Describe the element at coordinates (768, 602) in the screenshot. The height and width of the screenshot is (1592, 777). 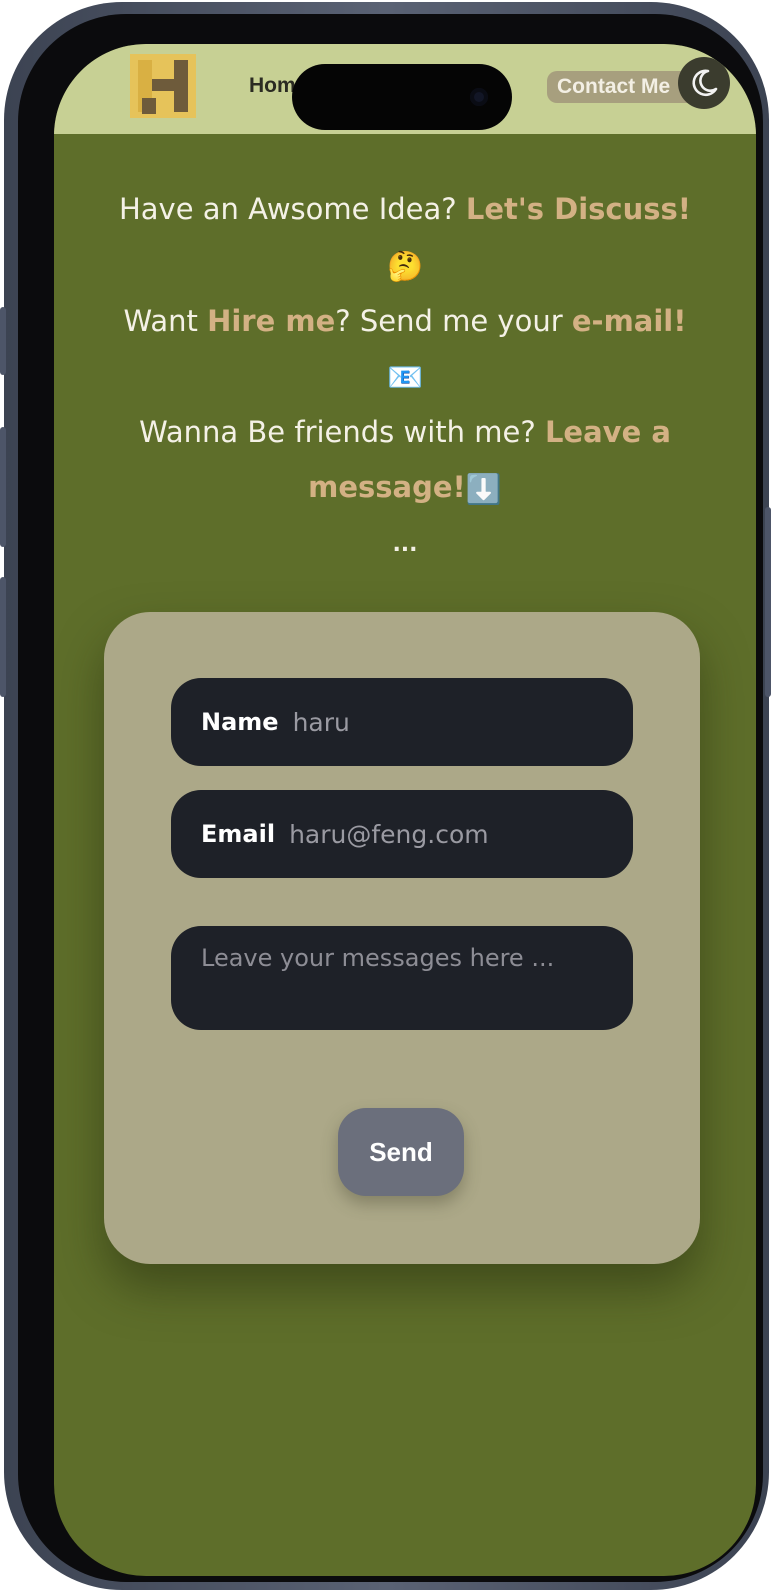
I see `power-button` at that location.